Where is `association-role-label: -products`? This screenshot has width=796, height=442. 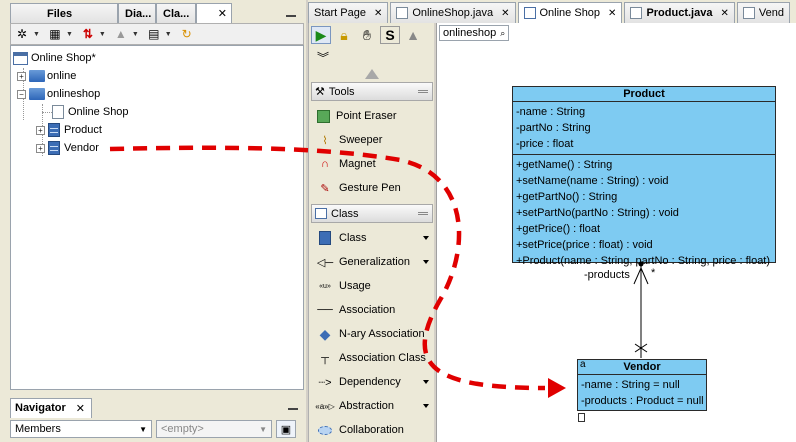 association-role-label: -products is located at coordinates (607, 275).